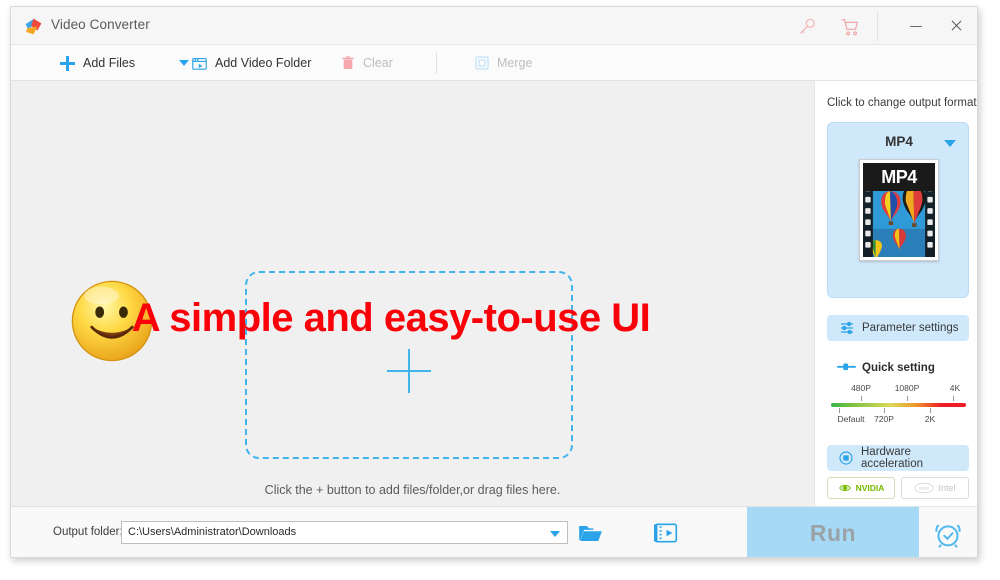 The height and width of the screenshot is (580, 1000). I want to click on folder-video-icon, so click(199, 63).